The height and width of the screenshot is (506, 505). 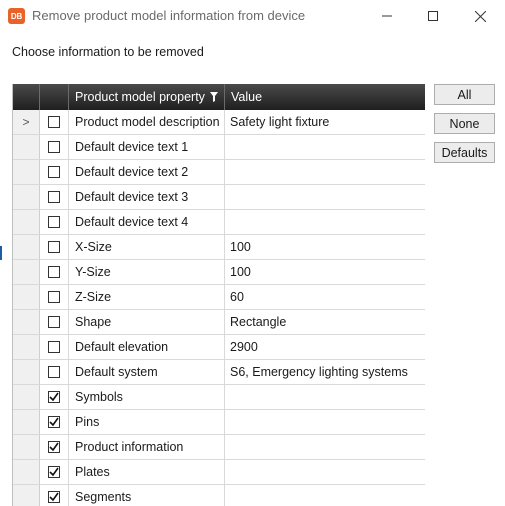 I want to click on maximize-icon, so click(x=433, y=16).